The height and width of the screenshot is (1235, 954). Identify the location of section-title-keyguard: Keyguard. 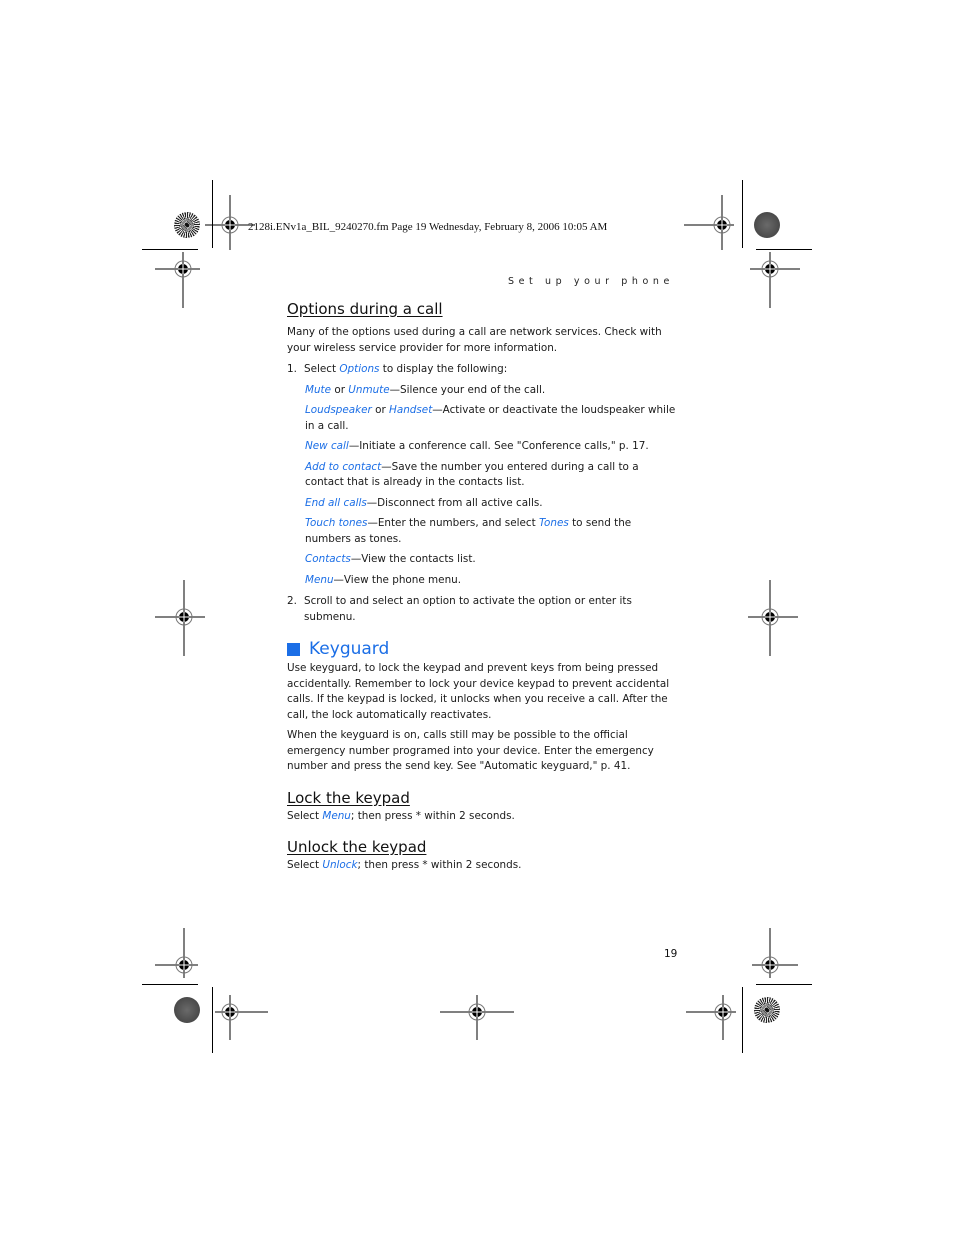
(483, 649).